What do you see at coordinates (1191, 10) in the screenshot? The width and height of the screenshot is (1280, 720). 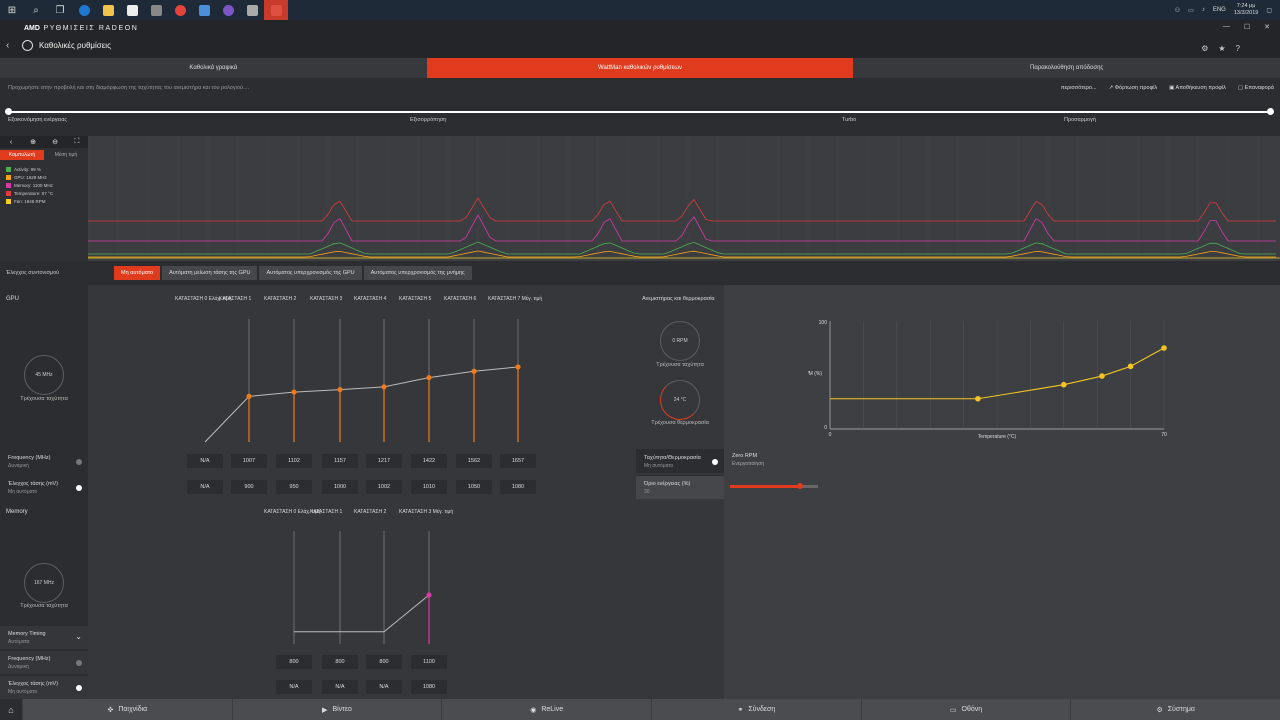 I see `network-icon: ▭` at bounding box center [1191, 10].